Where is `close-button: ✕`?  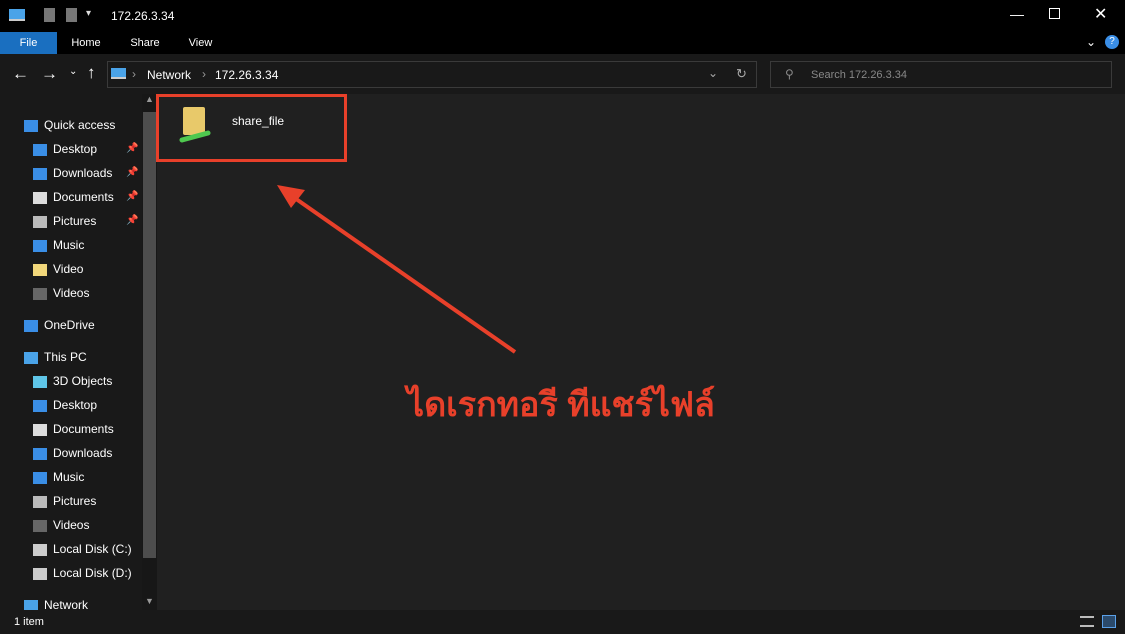
close-button: ✕ is located at coordinates (1100, 14).